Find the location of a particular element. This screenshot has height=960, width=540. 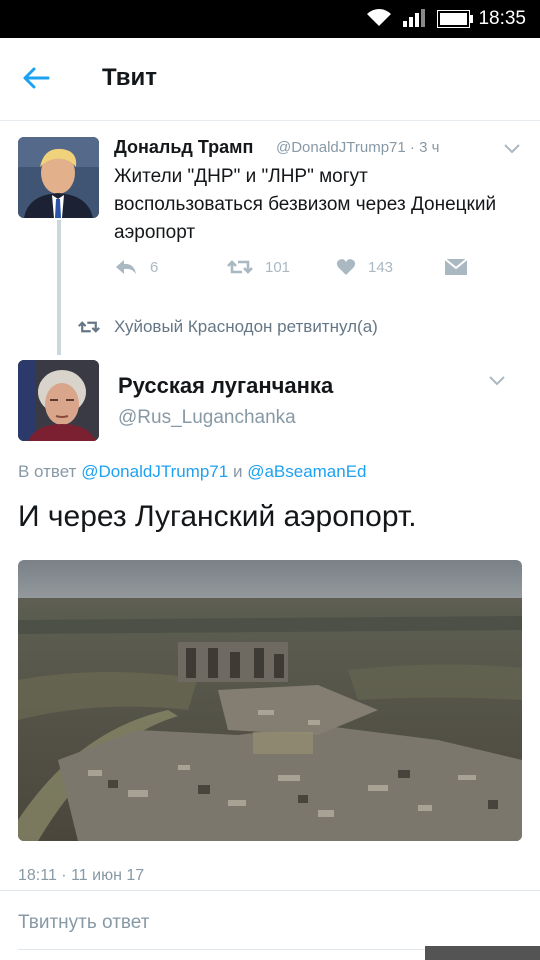

reply-button: 6 is located at coordinates (136, 267).